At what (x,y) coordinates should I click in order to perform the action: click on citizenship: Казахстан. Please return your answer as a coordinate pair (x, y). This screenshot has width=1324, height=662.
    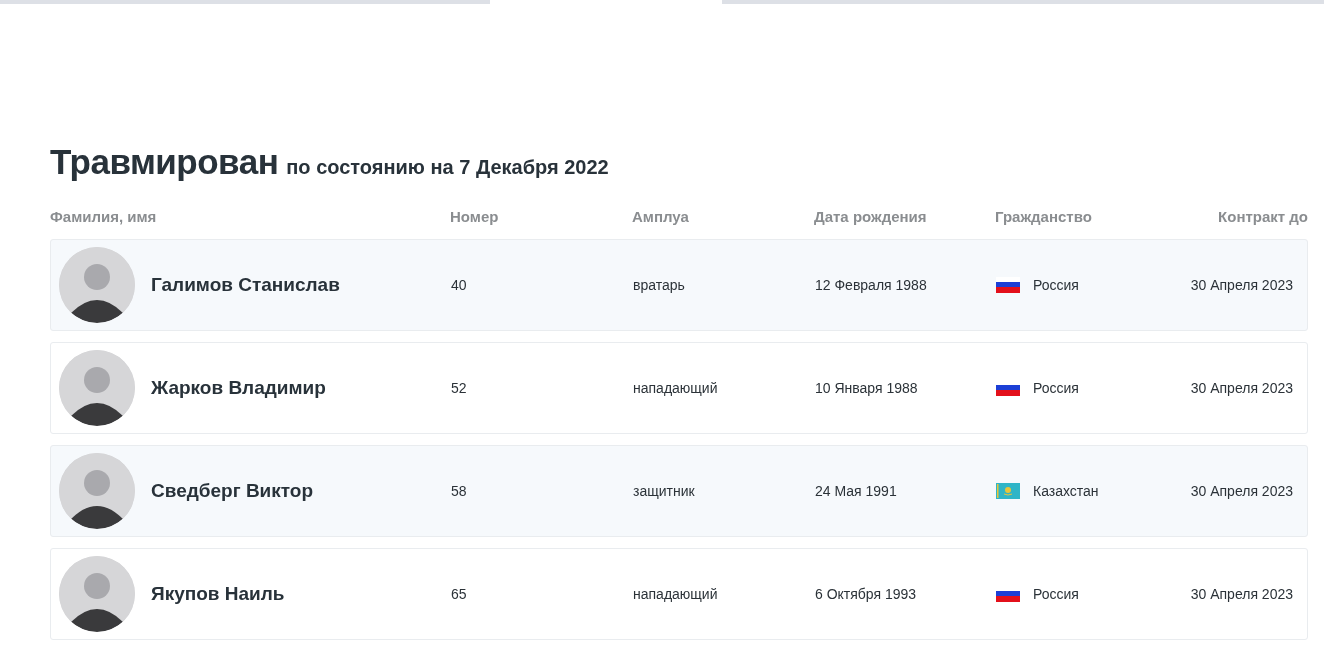
    Looking at the image, I should click on (1066, 491).